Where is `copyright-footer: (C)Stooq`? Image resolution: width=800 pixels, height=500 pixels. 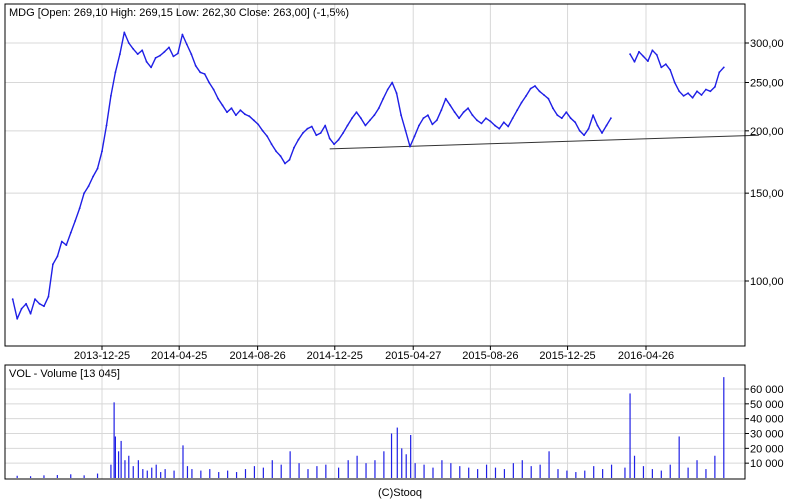 copyright-footer: (C)Stooq is located at coordinates (400, 493).